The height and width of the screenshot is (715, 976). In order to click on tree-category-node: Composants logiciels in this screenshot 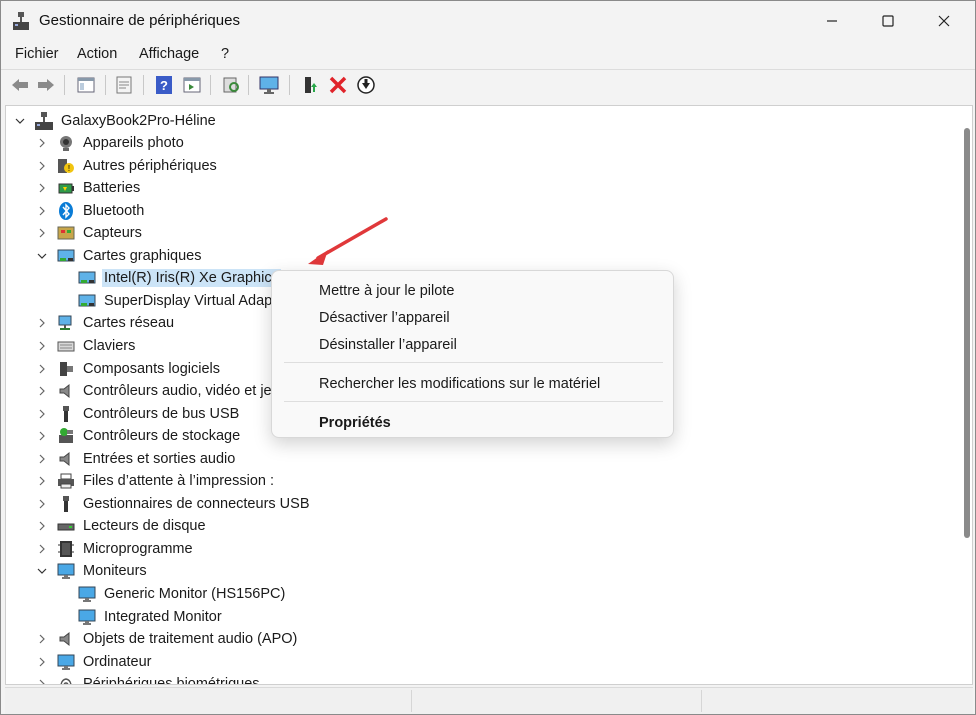, I will do `click(128, 369)`.